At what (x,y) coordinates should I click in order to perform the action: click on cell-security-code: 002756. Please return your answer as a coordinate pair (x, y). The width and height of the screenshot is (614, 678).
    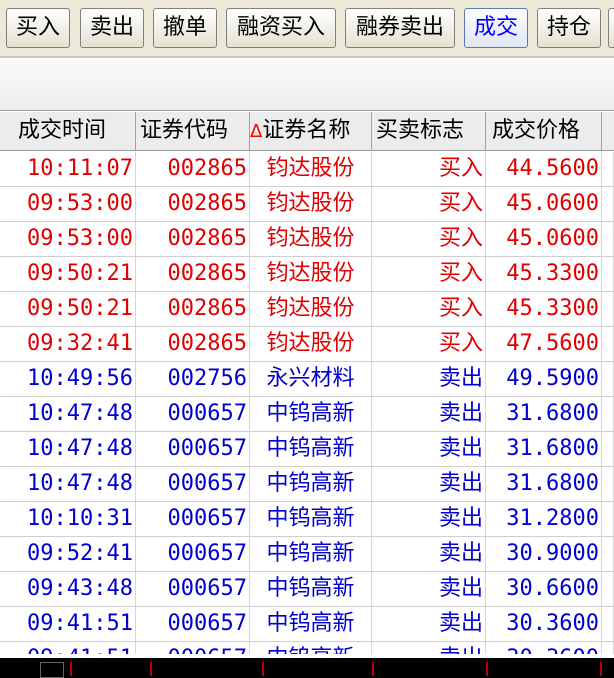
    Looking at the image, I should click on (193, 379).